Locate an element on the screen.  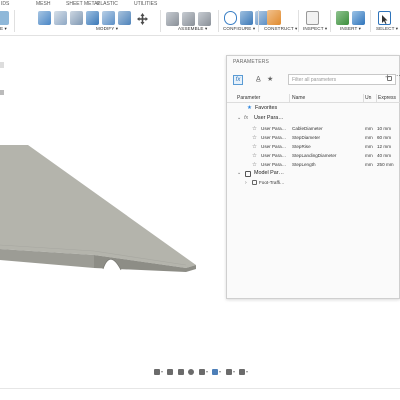
tab-mesh: MESH is located at coordinates (43, 4).